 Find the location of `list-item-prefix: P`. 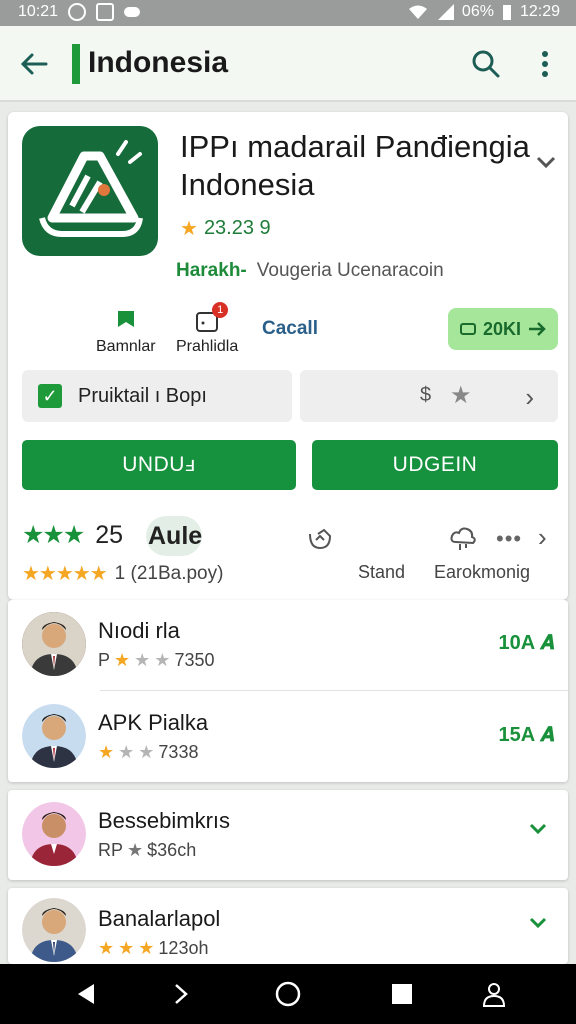

list-item-prefix: P is located at coordinates (104, 660).